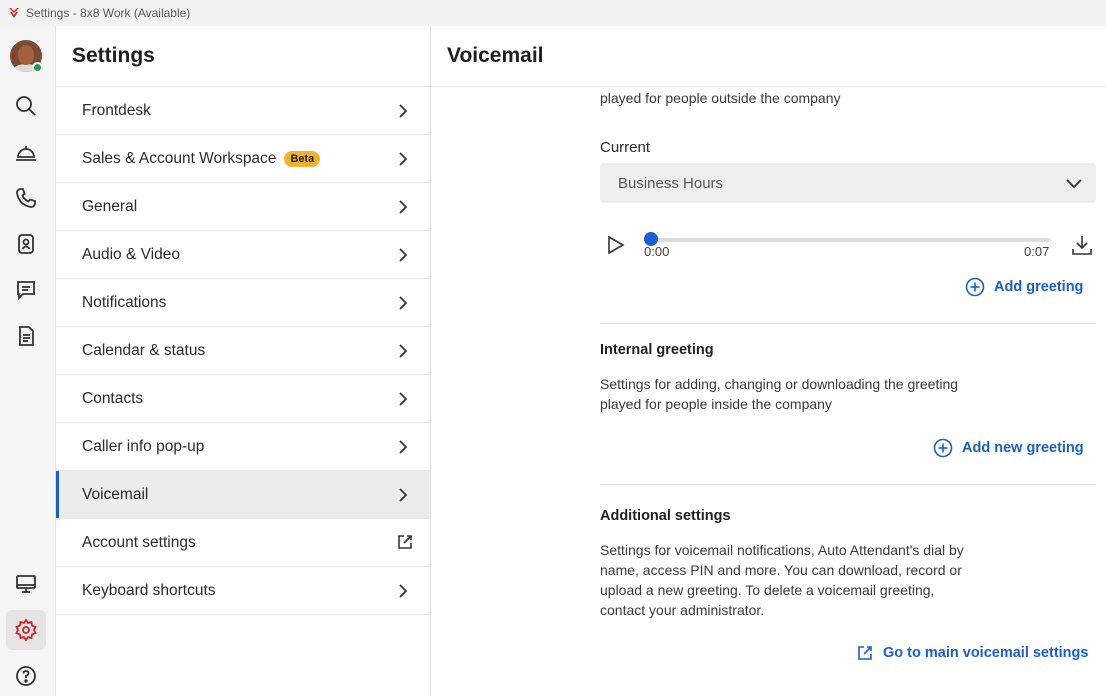 The width and height of the screenshot is (1106, 696). I want to click on beta-badge: Beta, so click(302, 158).